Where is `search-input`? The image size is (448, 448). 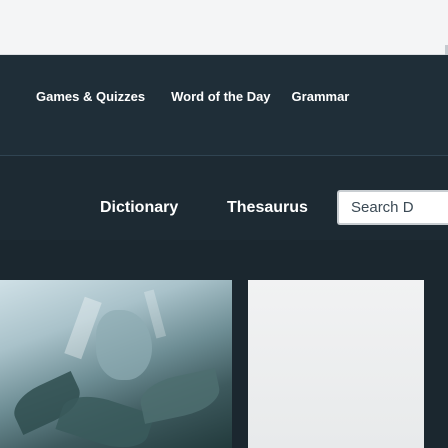
search-input is located at coordinates (392, 207).